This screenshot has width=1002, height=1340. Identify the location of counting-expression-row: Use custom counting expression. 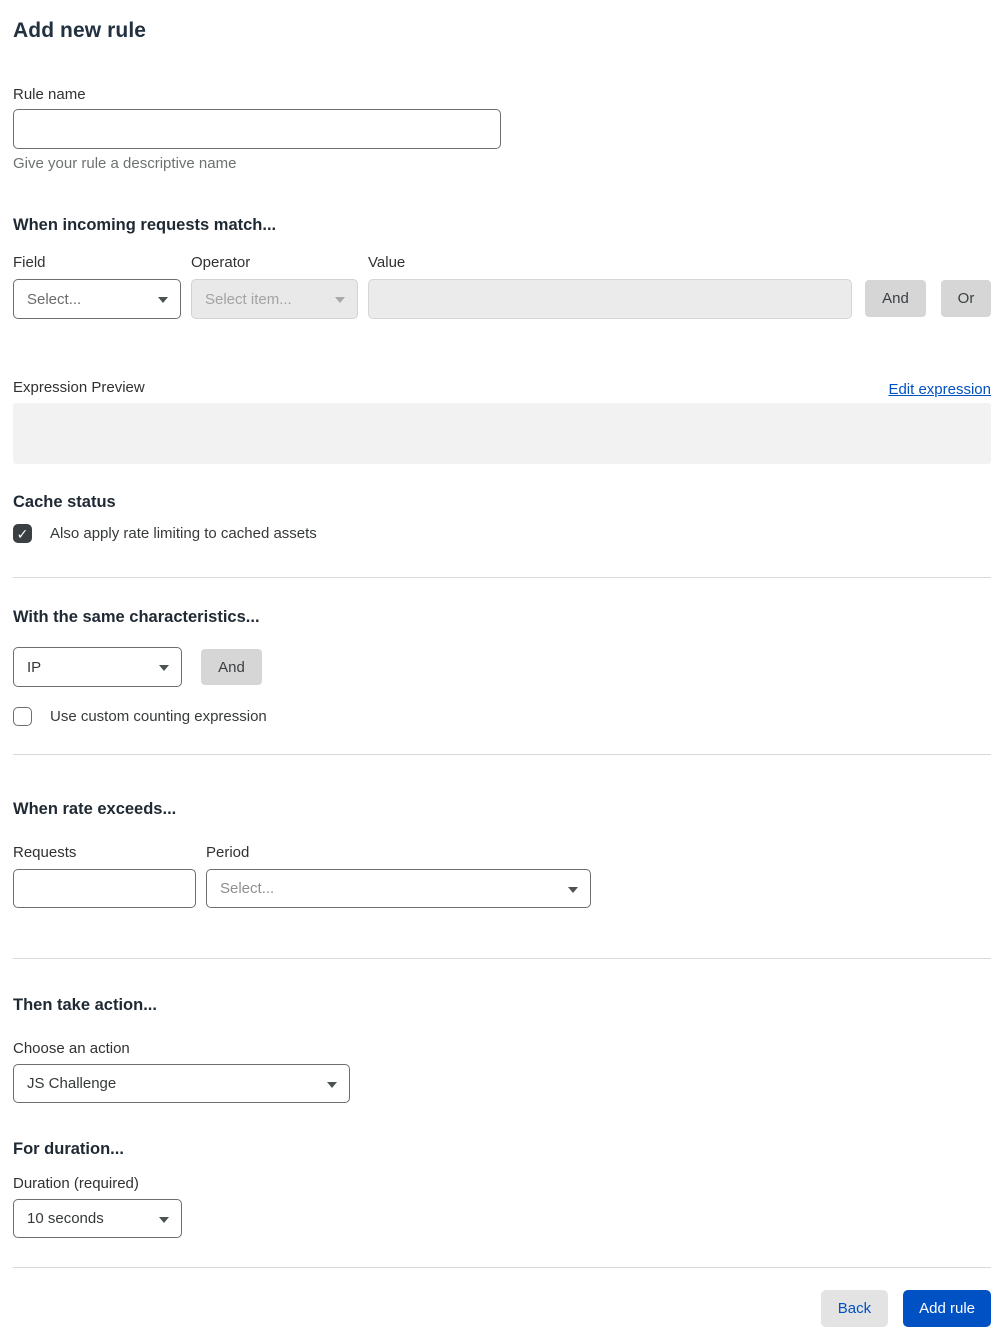
(502, 716).